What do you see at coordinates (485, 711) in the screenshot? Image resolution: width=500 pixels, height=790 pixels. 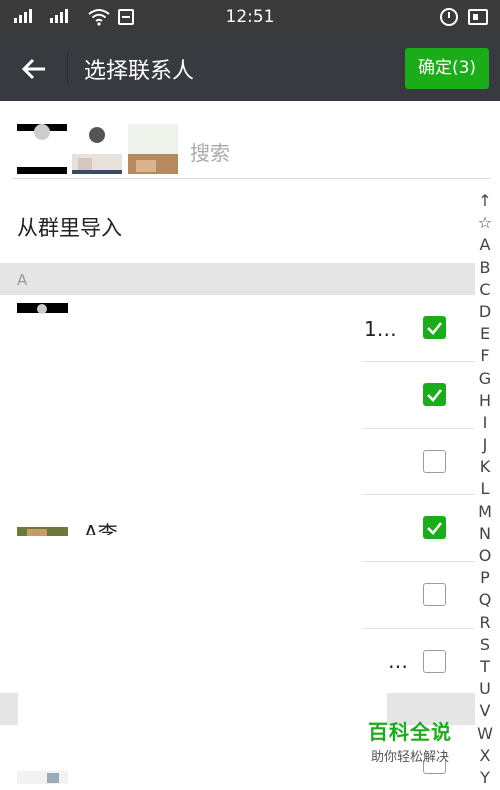 I see `index-letter: V` at bounding box center [485, 711].